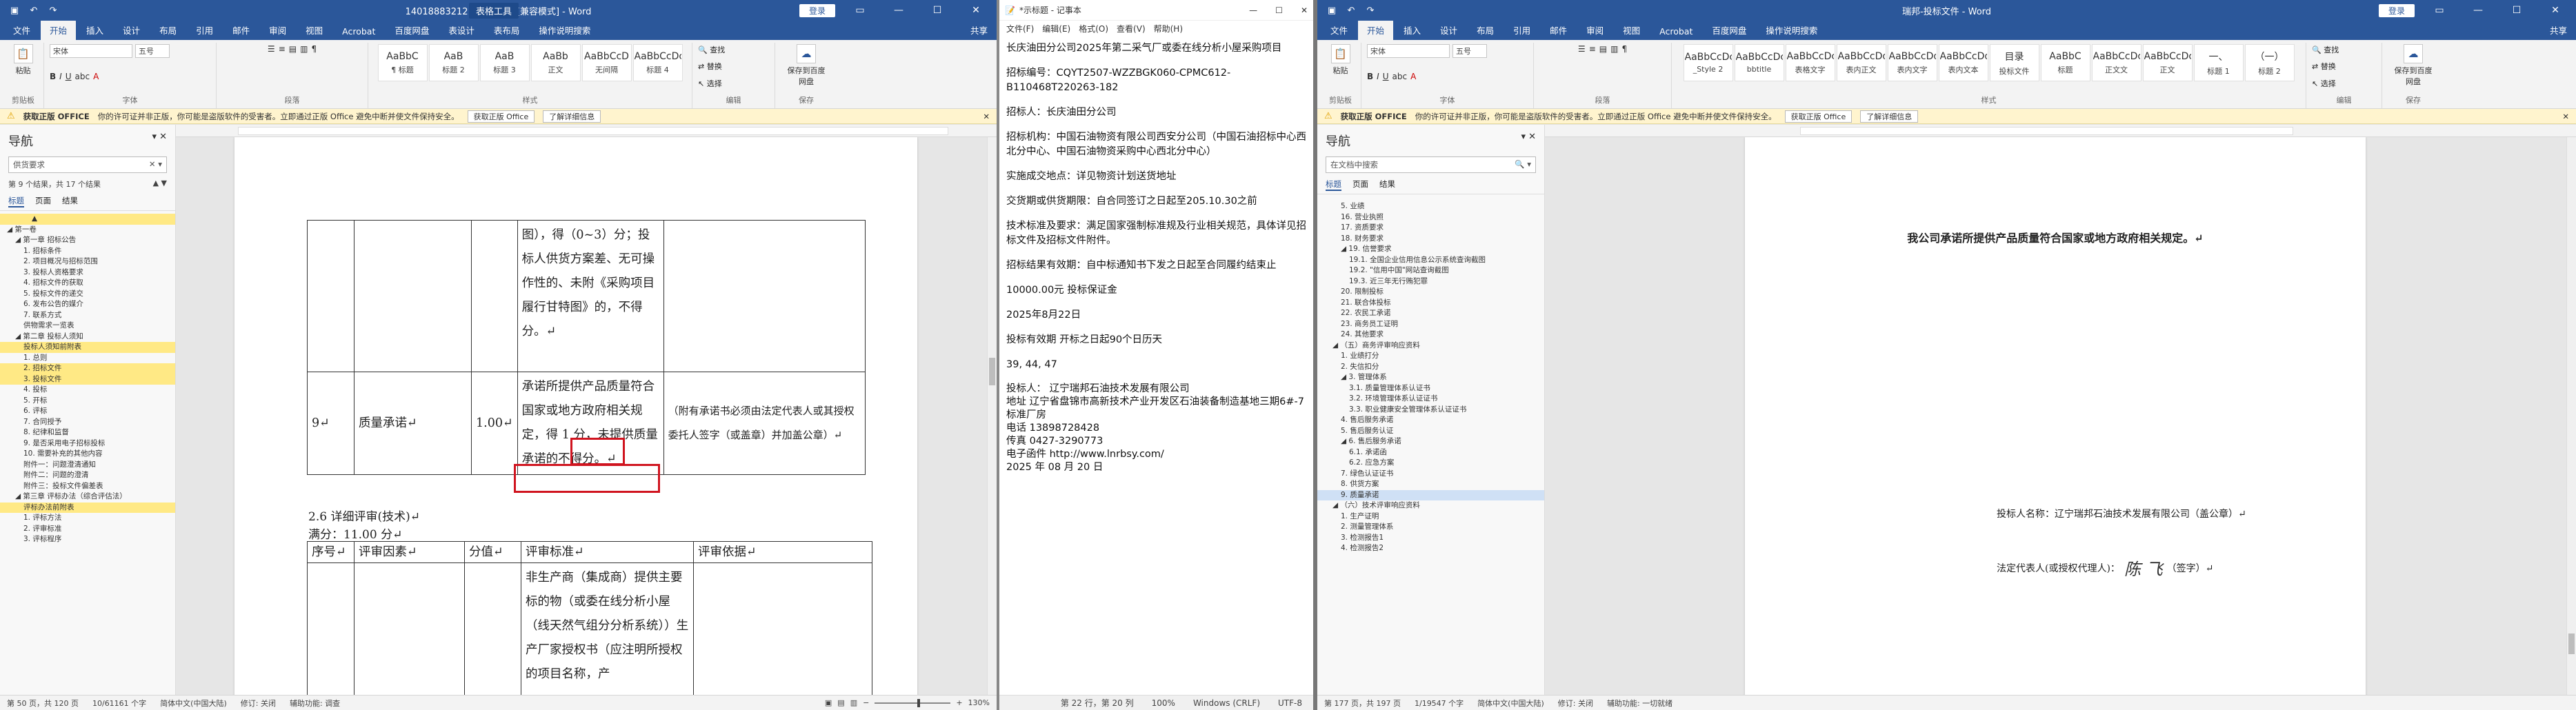  What do you see at coordinates (1430, 377) in the screenshot?
I see `nav-tree-item: ◢ 3. 管理体系` at bounding box center [1430, 377].